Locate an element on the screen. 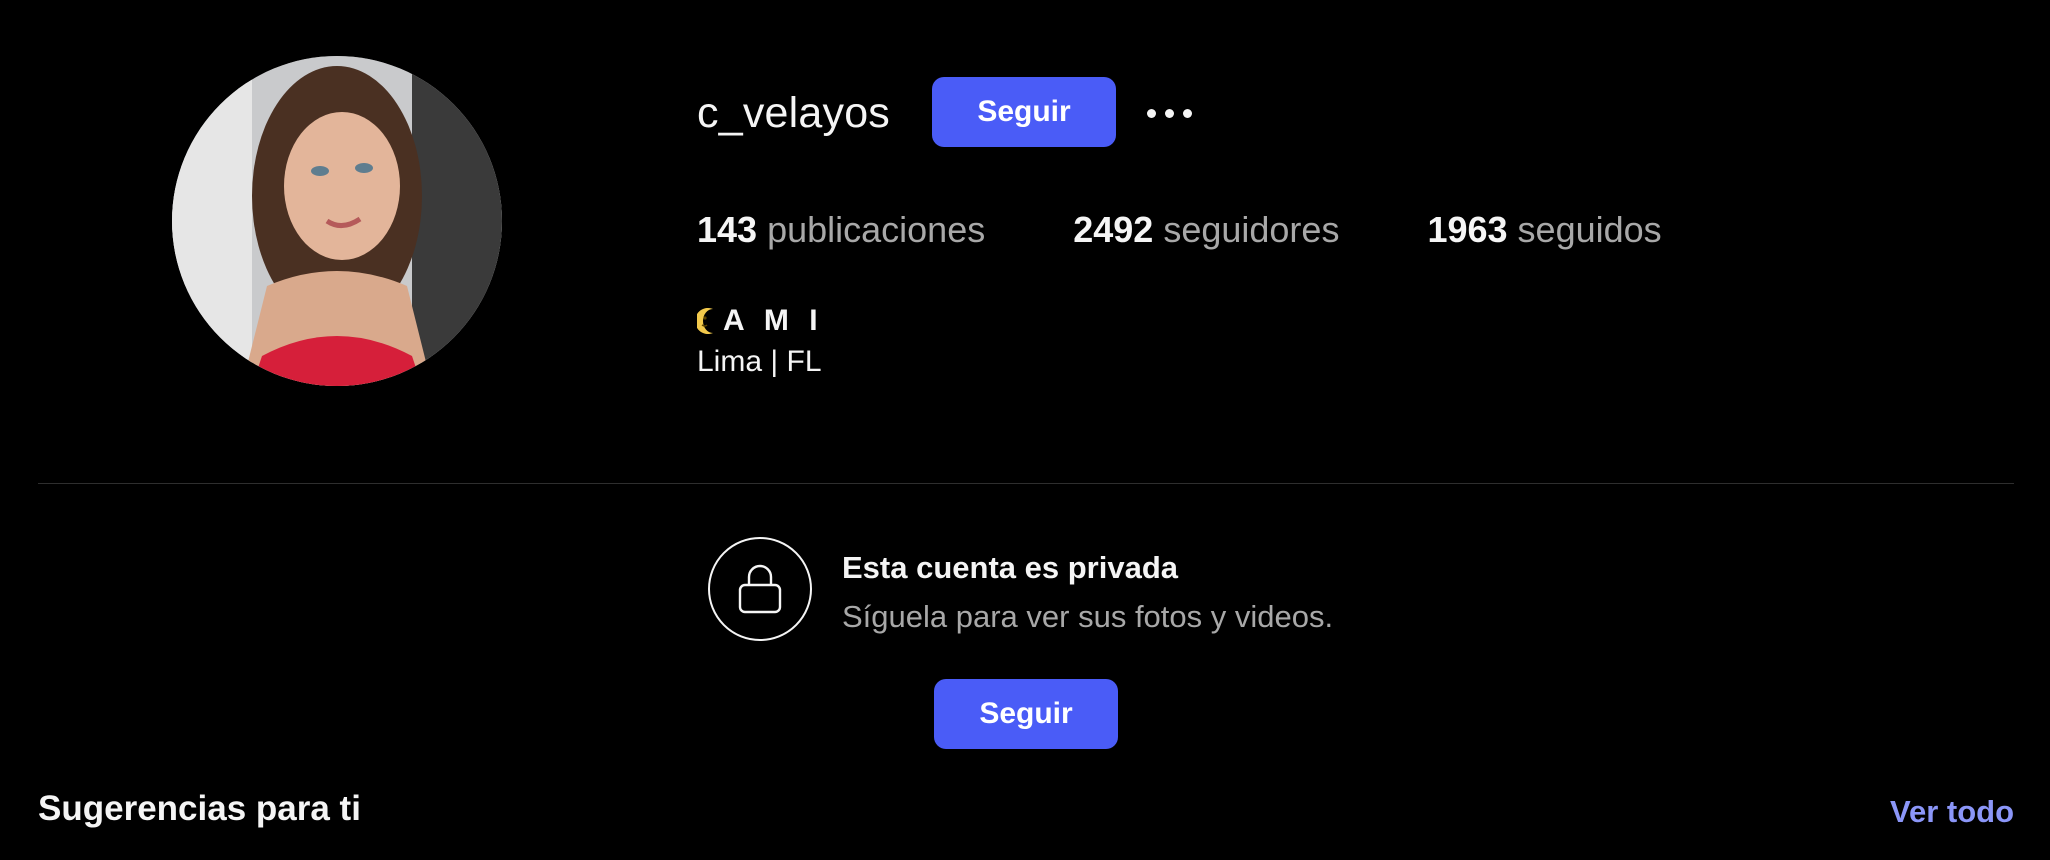  avatar-image is located at coordinates (337, 221).